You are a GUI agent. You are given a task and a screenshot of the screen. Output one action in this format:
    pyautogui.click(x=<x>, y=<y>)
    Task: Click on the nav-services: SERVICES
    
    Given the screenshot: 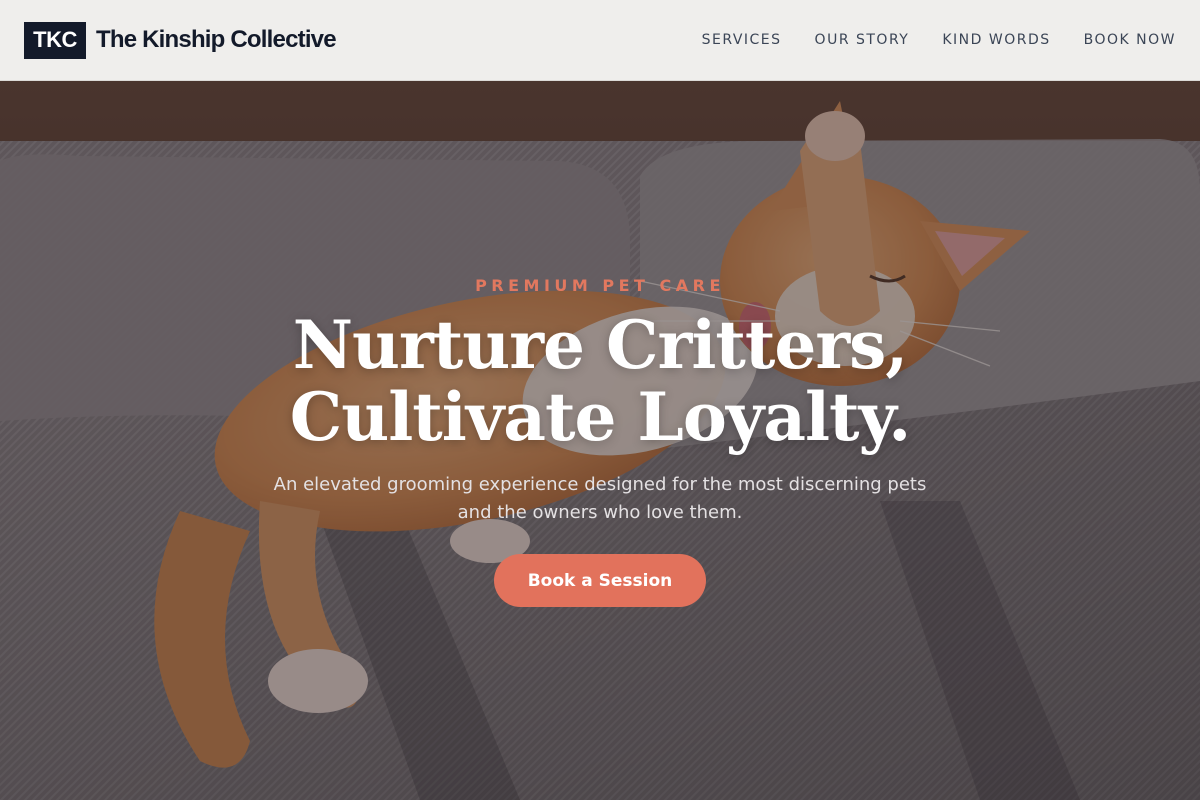 What is the action you would take?
    pyautogui.click(x=742, y=40)
    